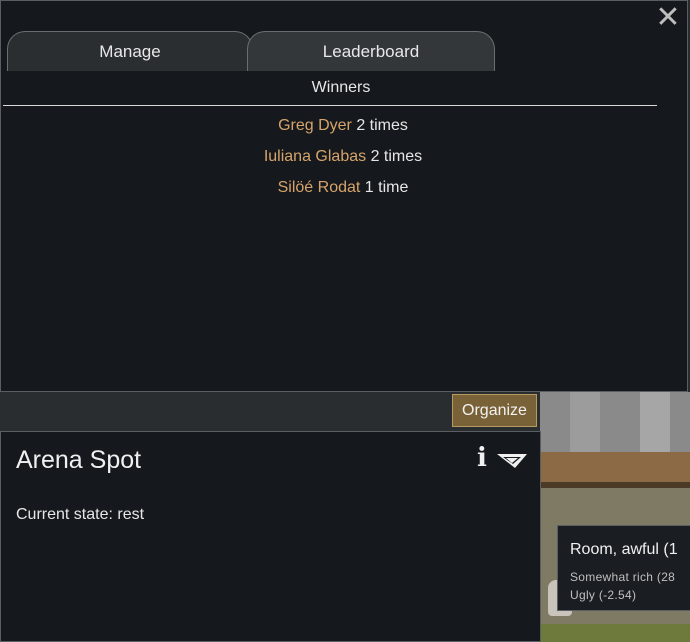  Describe the element at coordinates (80, 514) in the screenshot. I see `current-state: Current state: rest` at that location.